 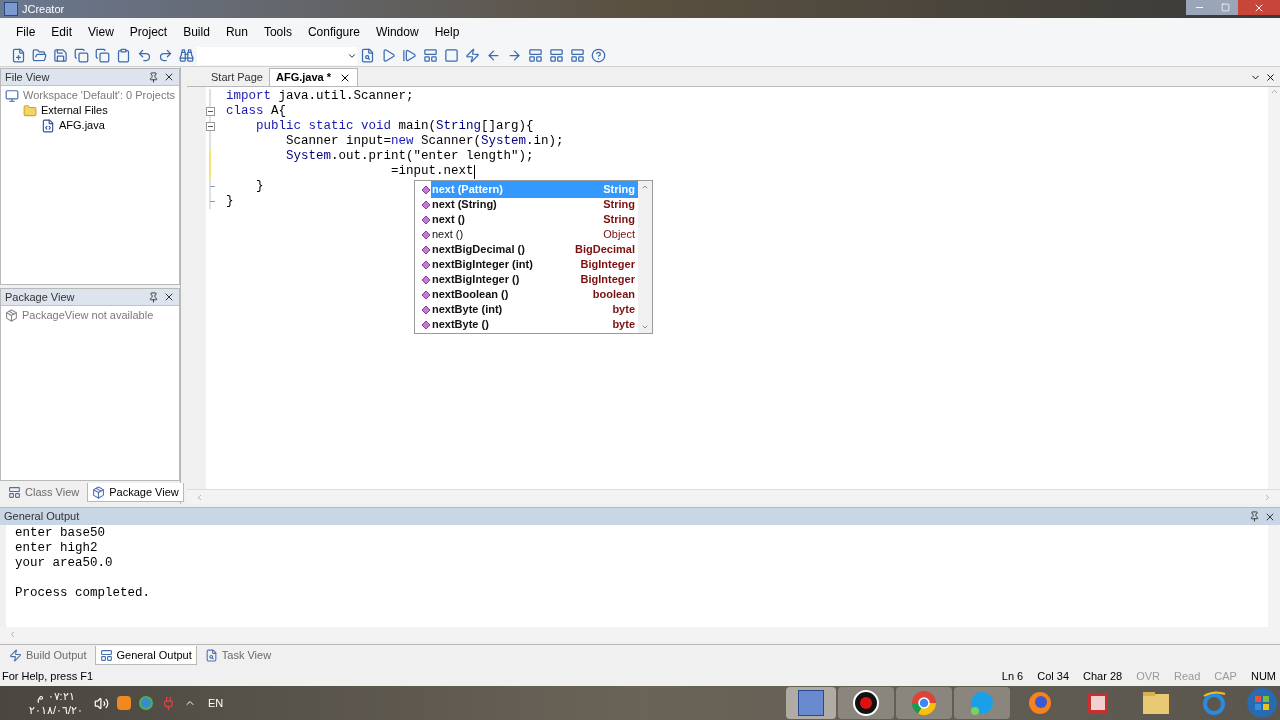 What do you see at coordinates (196, 31) in the screenshot?
I see `menu-item: Build` at bounding box center [196, 31].